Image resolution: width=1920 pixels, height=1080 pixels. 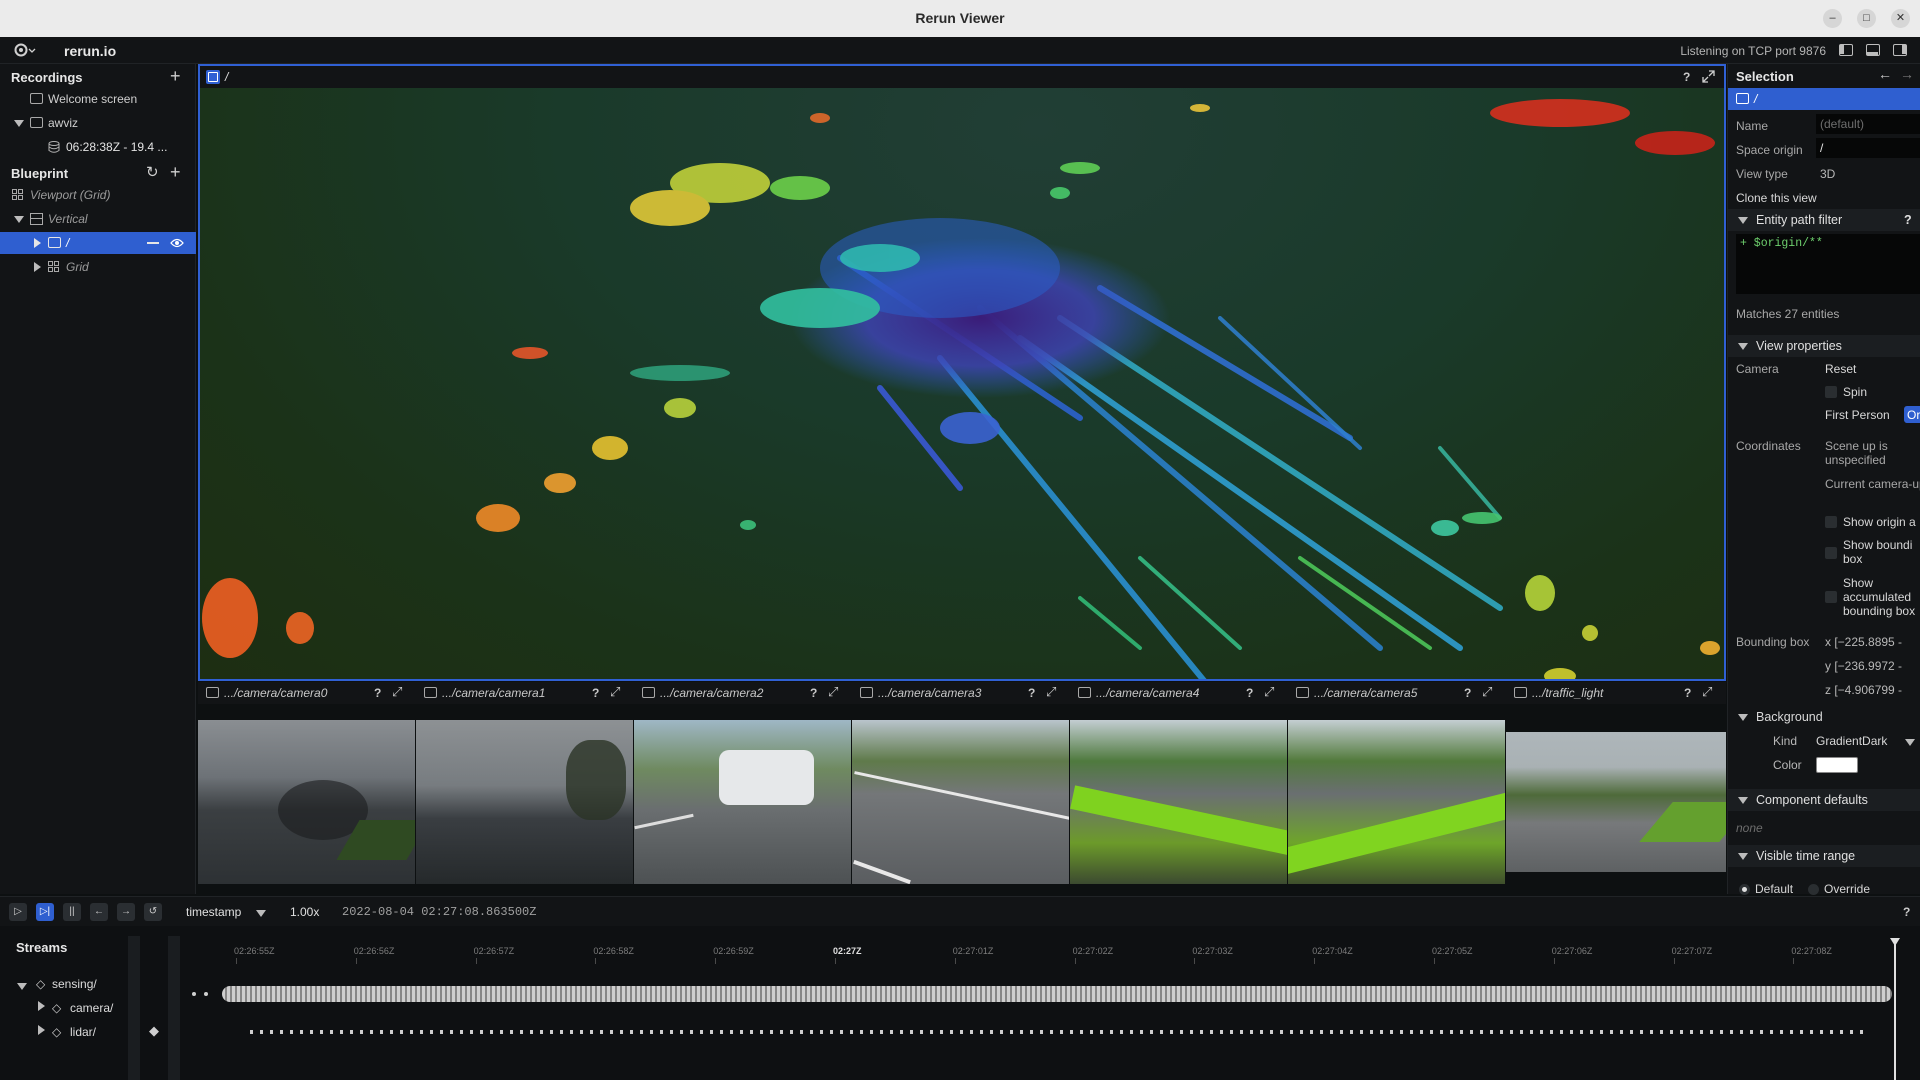 What do you see at coordinates (98, 267) in the screenshot?
I see `grid-container-item: Grid` at bounding box center [98, 267].